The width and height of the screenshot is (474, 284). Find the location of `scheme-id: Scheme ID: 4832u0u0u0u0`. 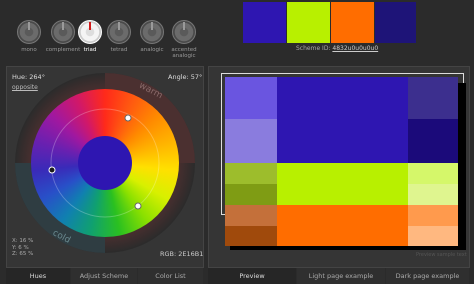

scheme-id: Scheme ID: 4832u0u0u0u0 is located at coordinates (337, 48).